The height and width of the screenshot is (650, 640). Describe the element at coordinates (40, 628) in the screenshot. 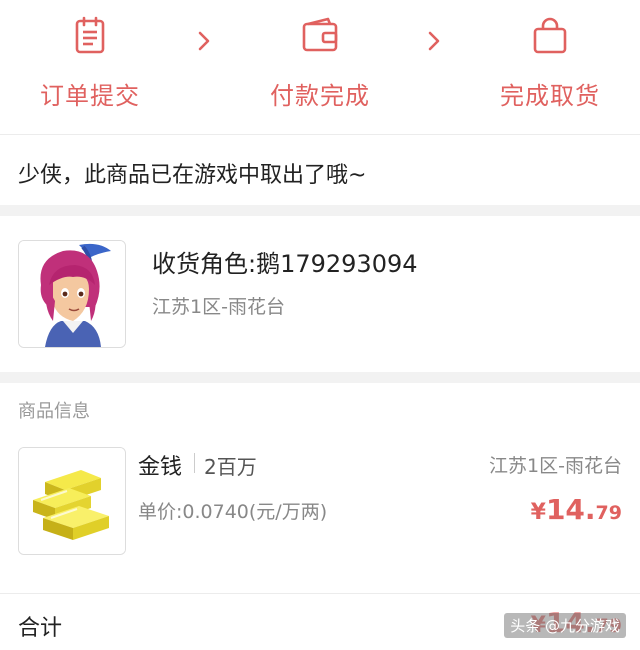

I see `total-label: 合计` at that location.